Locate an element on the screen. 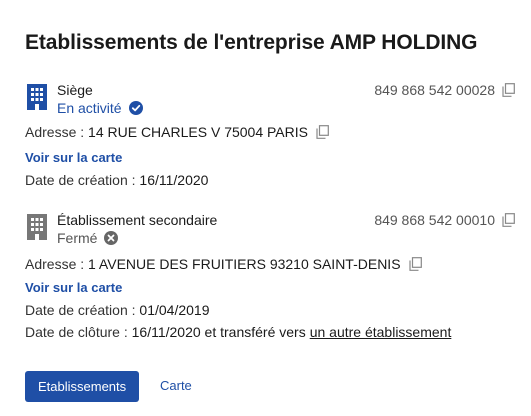 This screenshot has height=416, width=531. status-label: Fermé is located at coordinates (77, 238).